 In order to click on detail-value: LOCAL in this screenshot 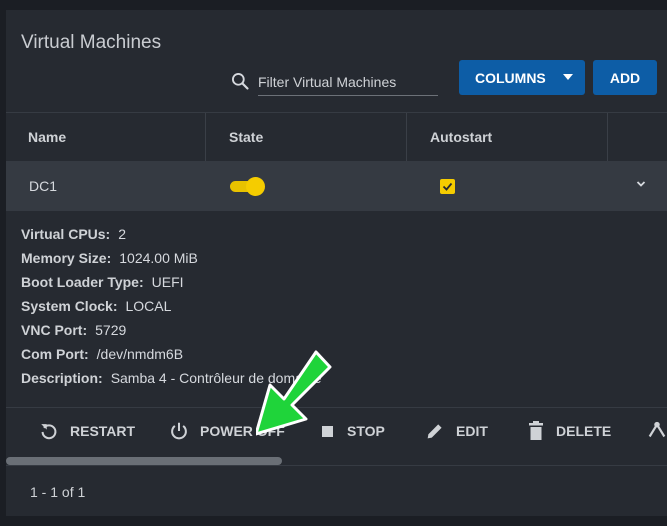, I will do `click(148, 306)`.